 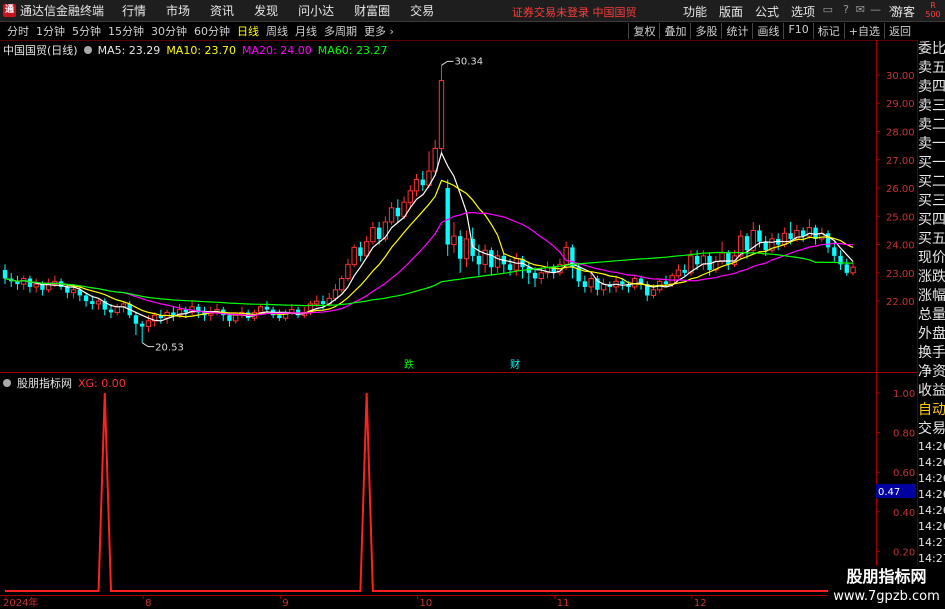 I want to click on settings-dot-icon, so click(x=87, y=50).